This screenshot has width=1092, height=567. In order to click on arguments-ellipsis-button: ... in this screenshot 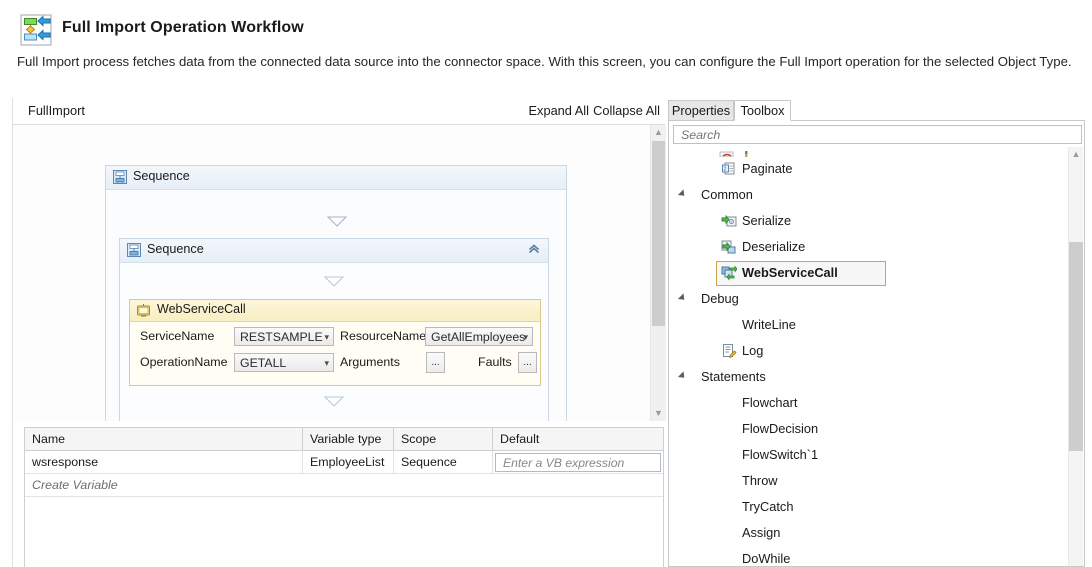, I will do `click(435, 362)`.